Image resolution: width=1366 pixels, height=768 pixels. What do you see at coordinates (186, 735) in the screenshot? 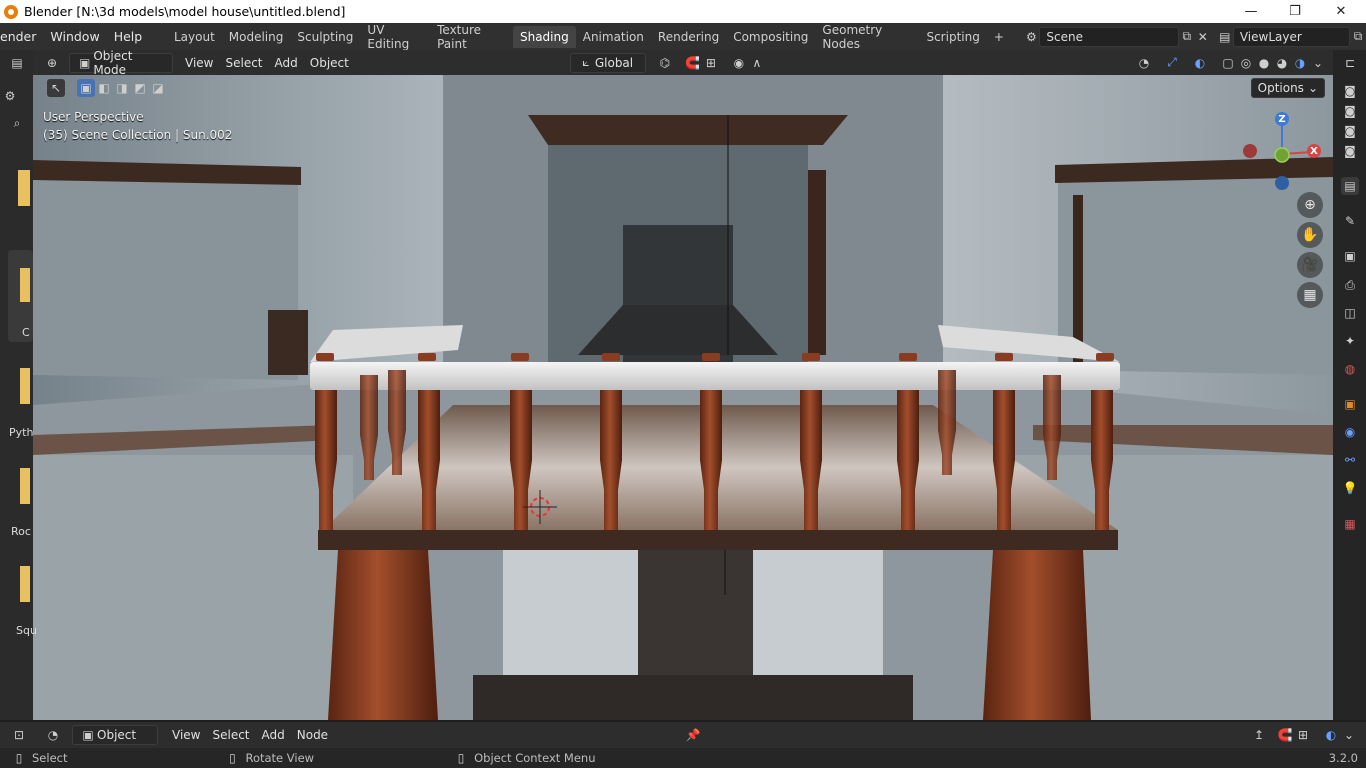
I see `node-menu-view: View` at bounding box center [186, 735].